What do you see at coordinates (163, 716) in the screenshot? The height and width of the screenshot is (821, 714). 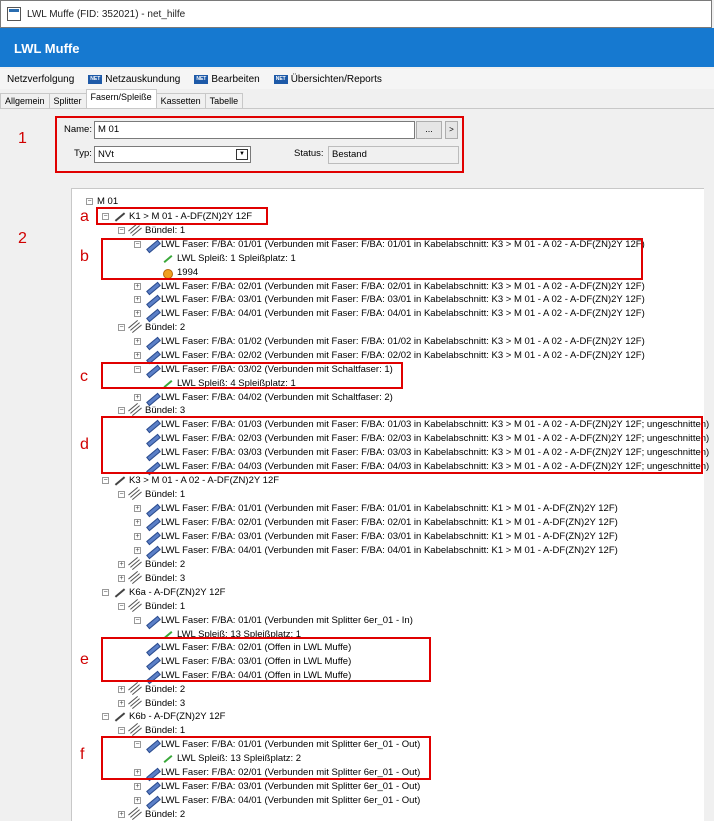 I see `tree-row: − K6b - A-DF(ZN)2Y 12F` at bounding box center [163, 716].